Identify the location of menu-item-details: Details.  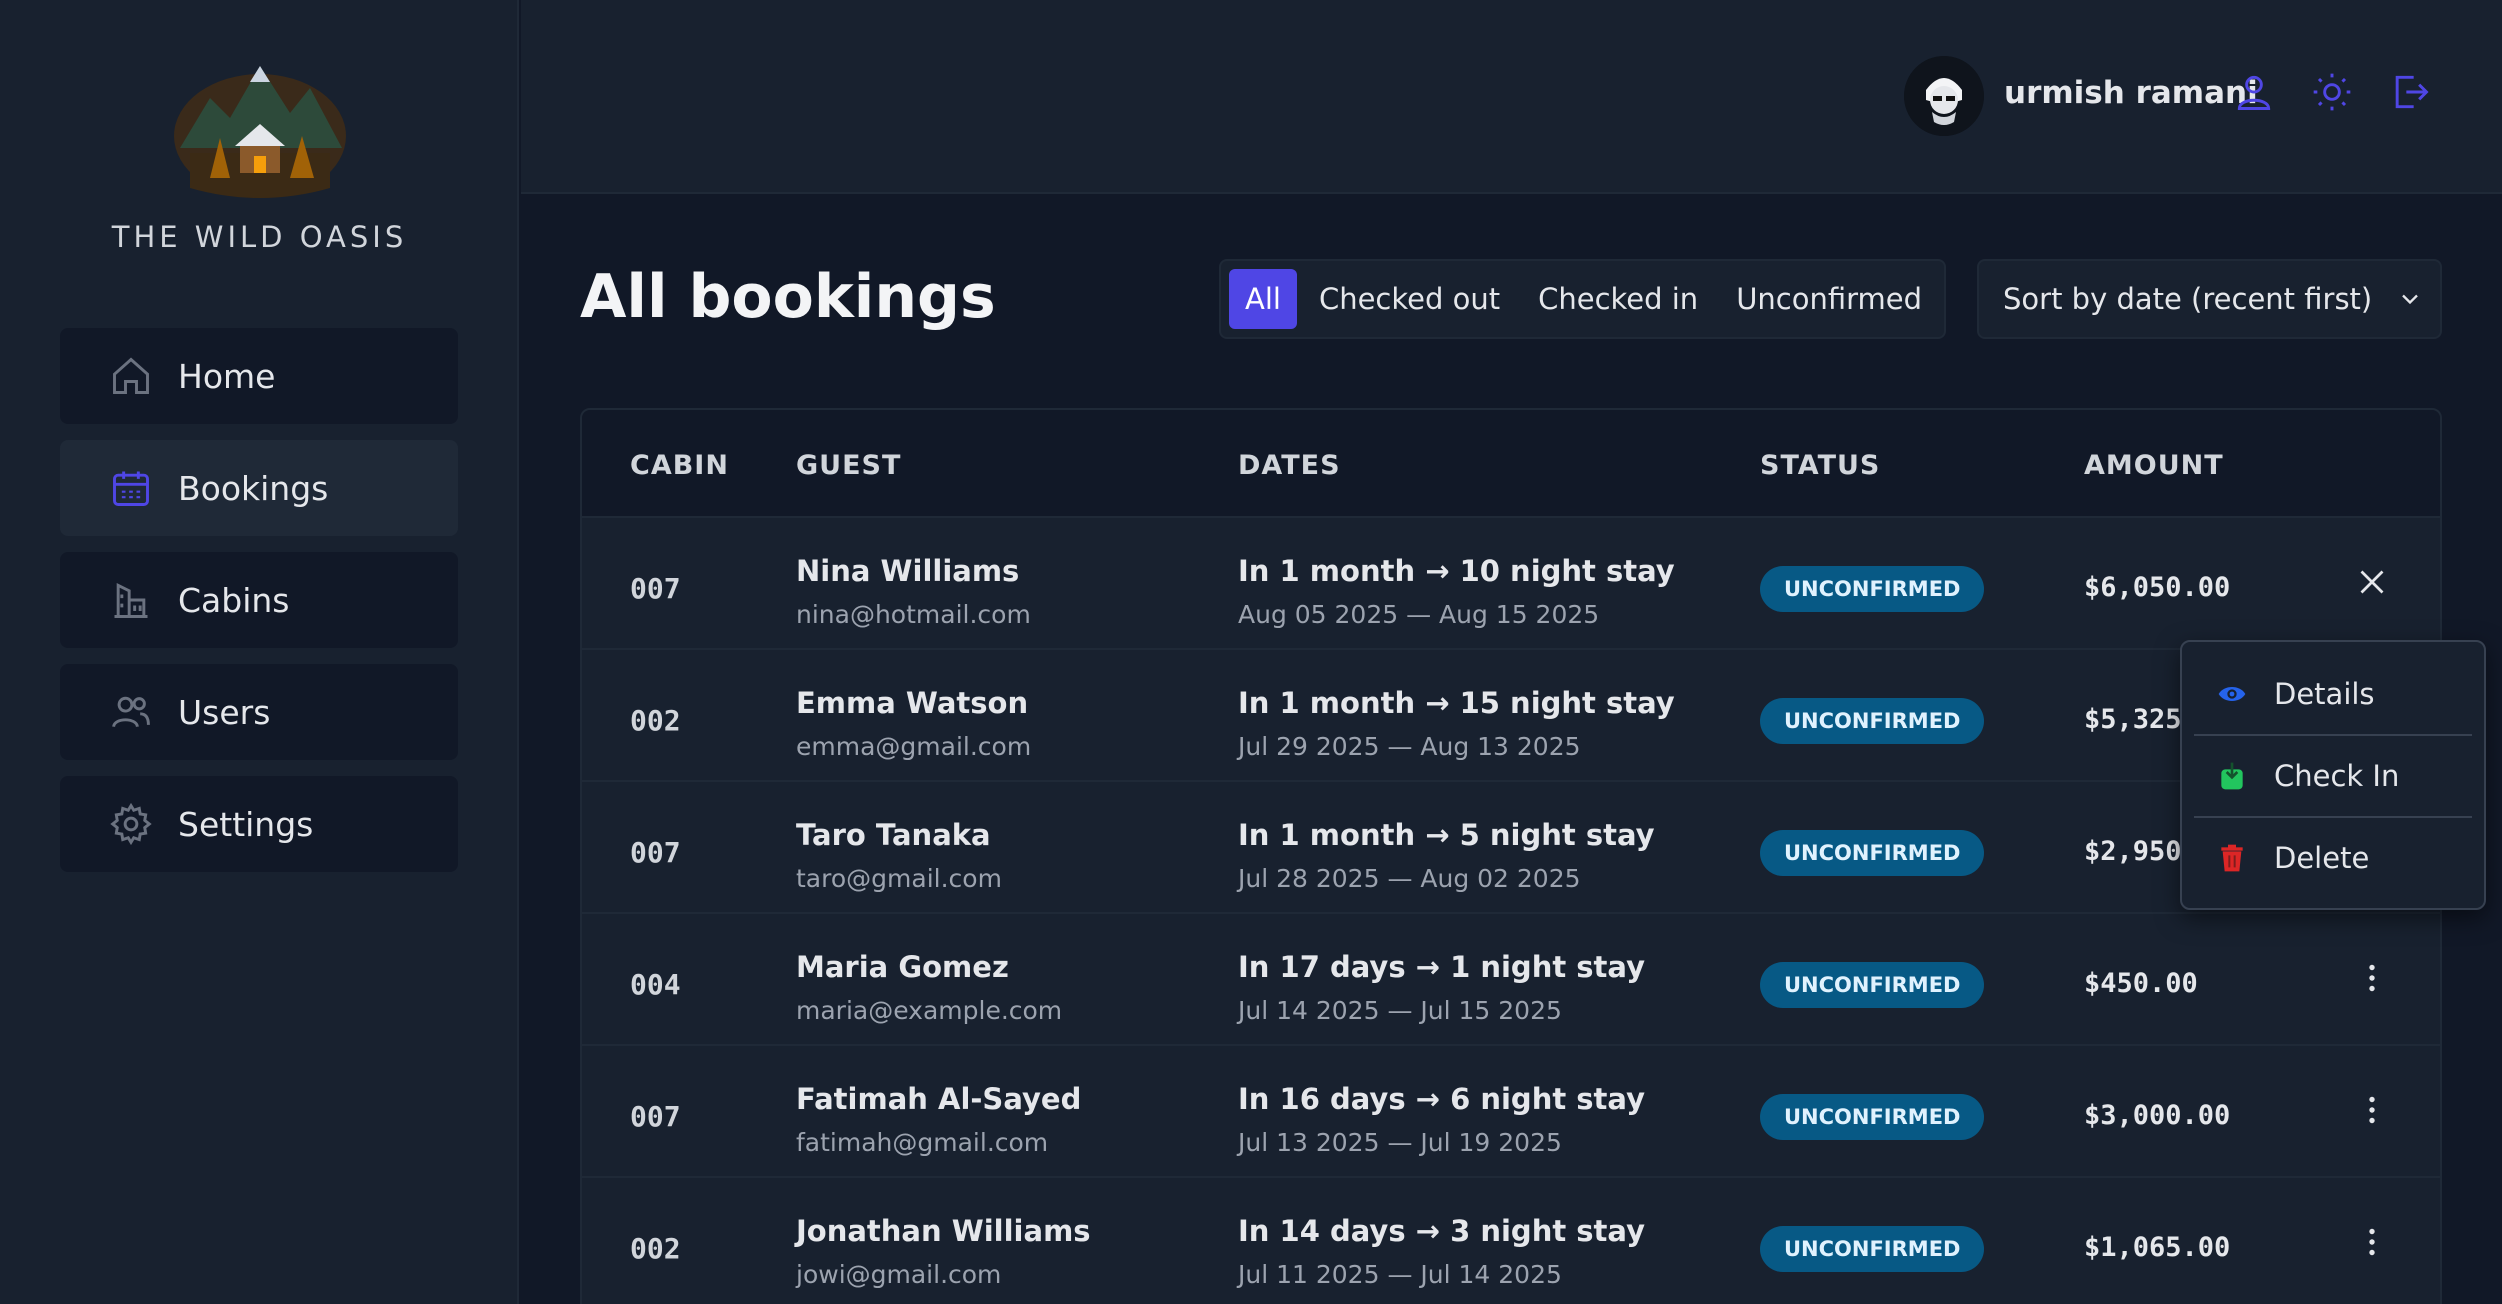
(2333, 694).